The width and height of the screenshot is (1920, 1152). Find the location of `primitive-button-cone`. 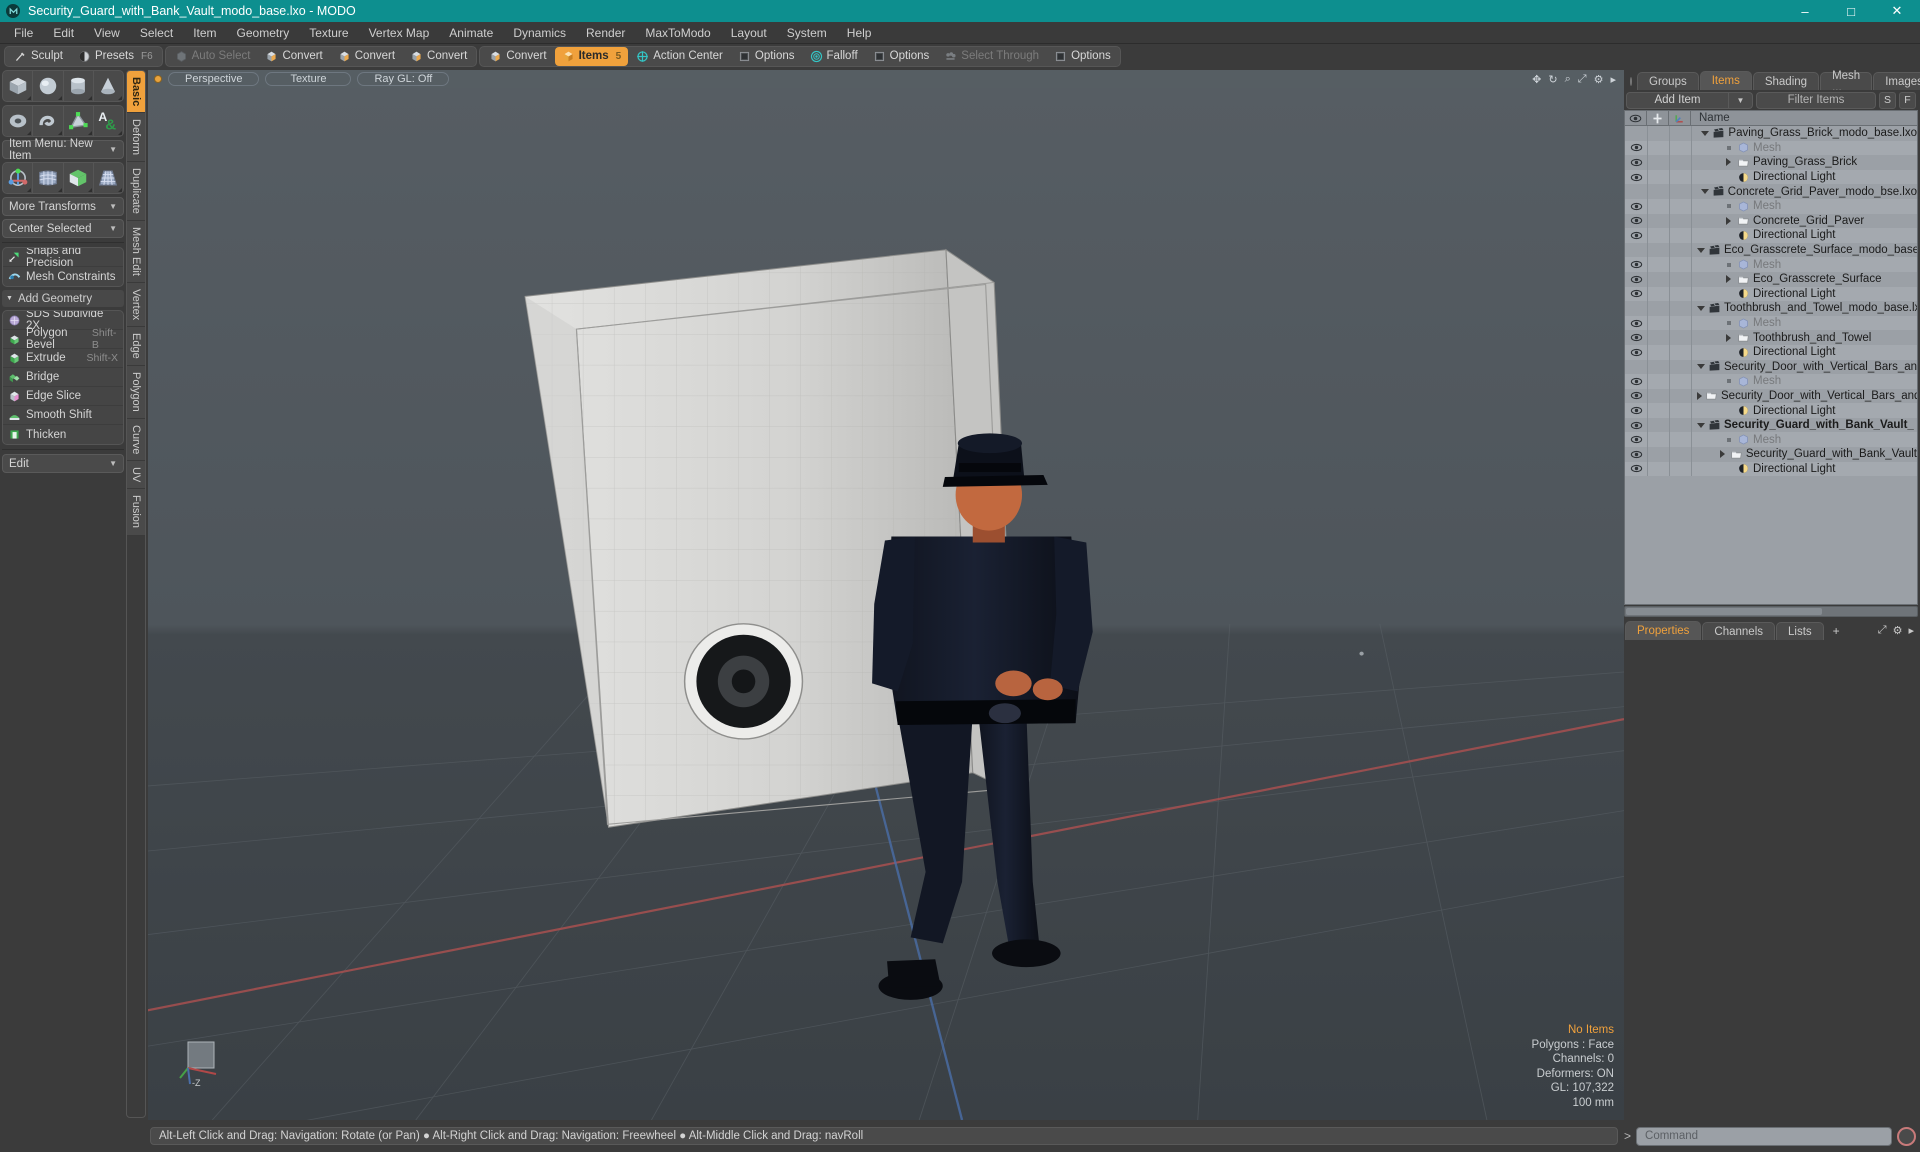

primitive-button-cone is located at coordinates (108, 86).